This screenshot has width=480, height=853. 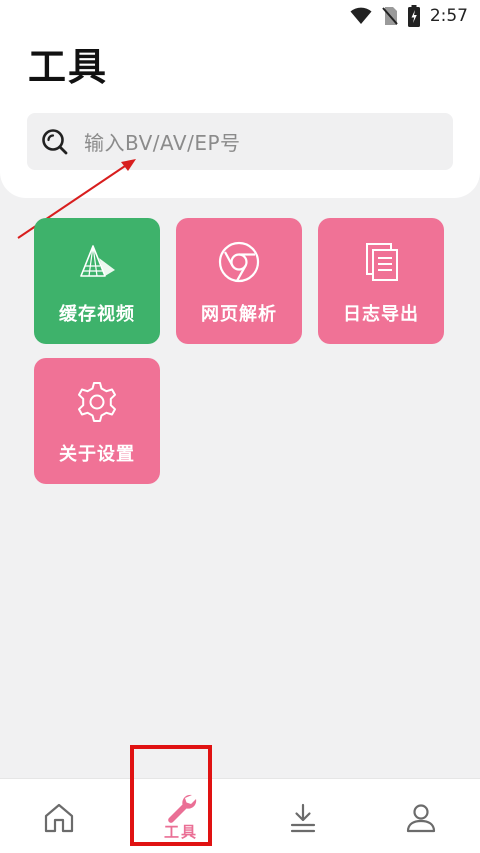 I want to click on status-bar: 2:57, so click(x=240, y=16).